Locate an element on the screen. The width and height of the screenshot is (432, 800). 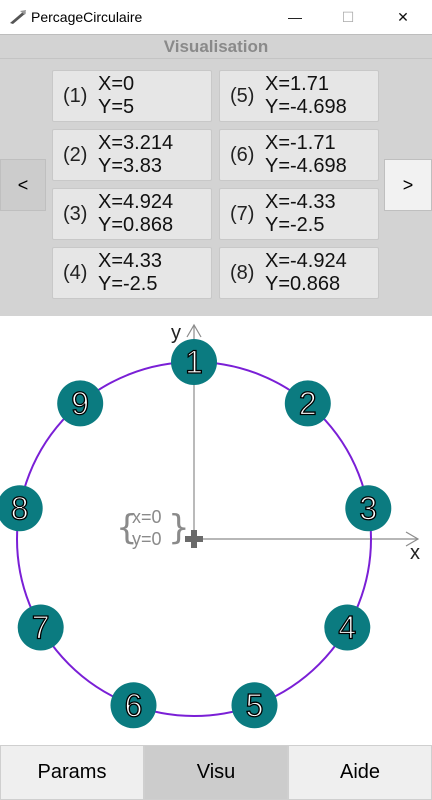
hole-label-3: 3 is located at coordinates (368, 508).